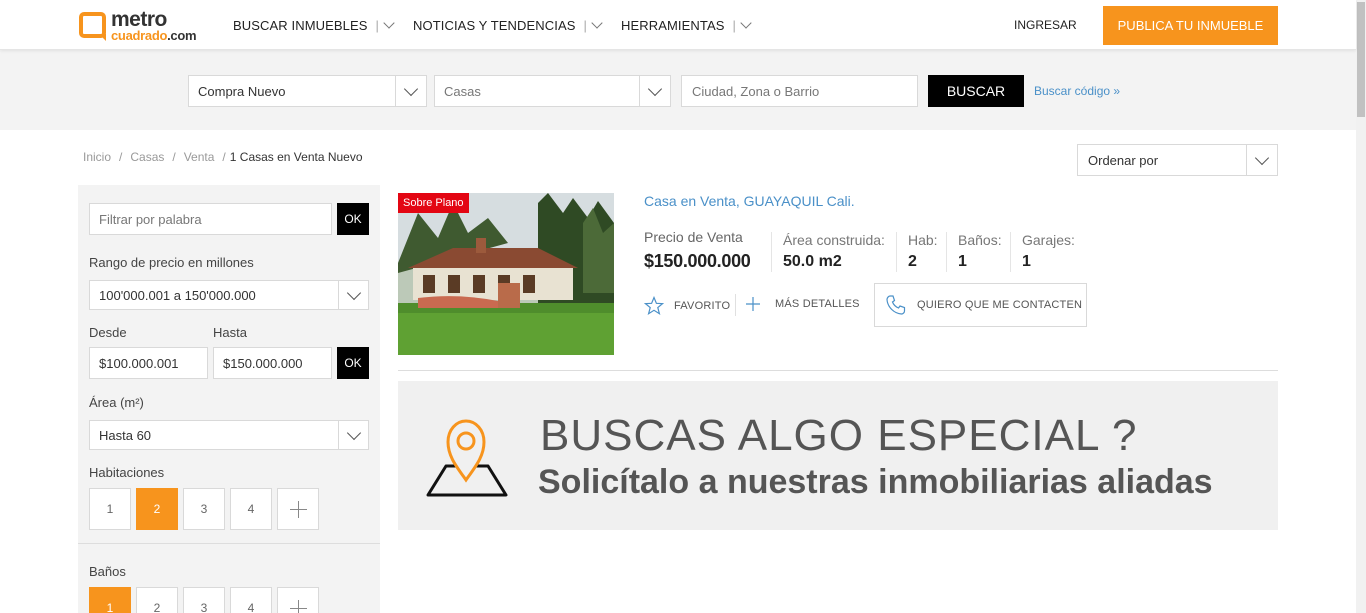 The height and width of the screenshot is (613, 1366). Describe the element at coordinates (552, 91) in the screenshot. I see `property-type-select: Casas` at that location.